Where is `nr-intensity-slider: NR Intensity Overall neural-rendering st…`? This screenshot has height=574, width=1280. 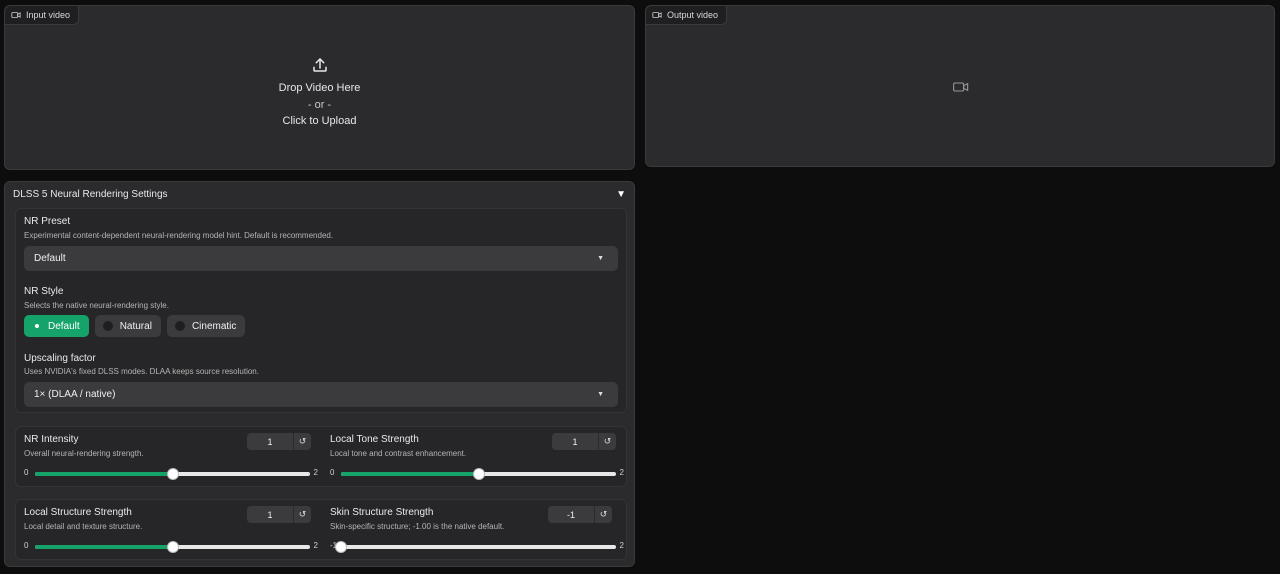
nr-intensity-slider: NR Intensity Overall neural-rendering st… is located at coordinates (168, 457).